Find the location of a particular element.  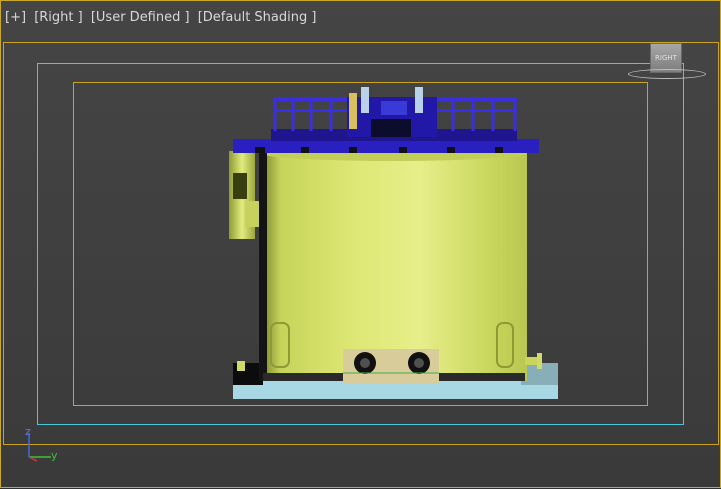

axis-y-label: y is located at coordinates (54, 455).